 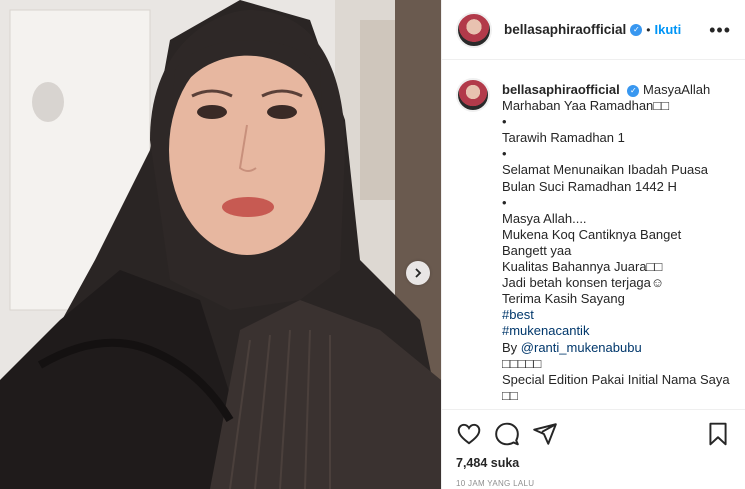 What do you see at coordinates (511, 347) in the screenshot?
I see `caption-line: By` at bounding box center [511, 347].